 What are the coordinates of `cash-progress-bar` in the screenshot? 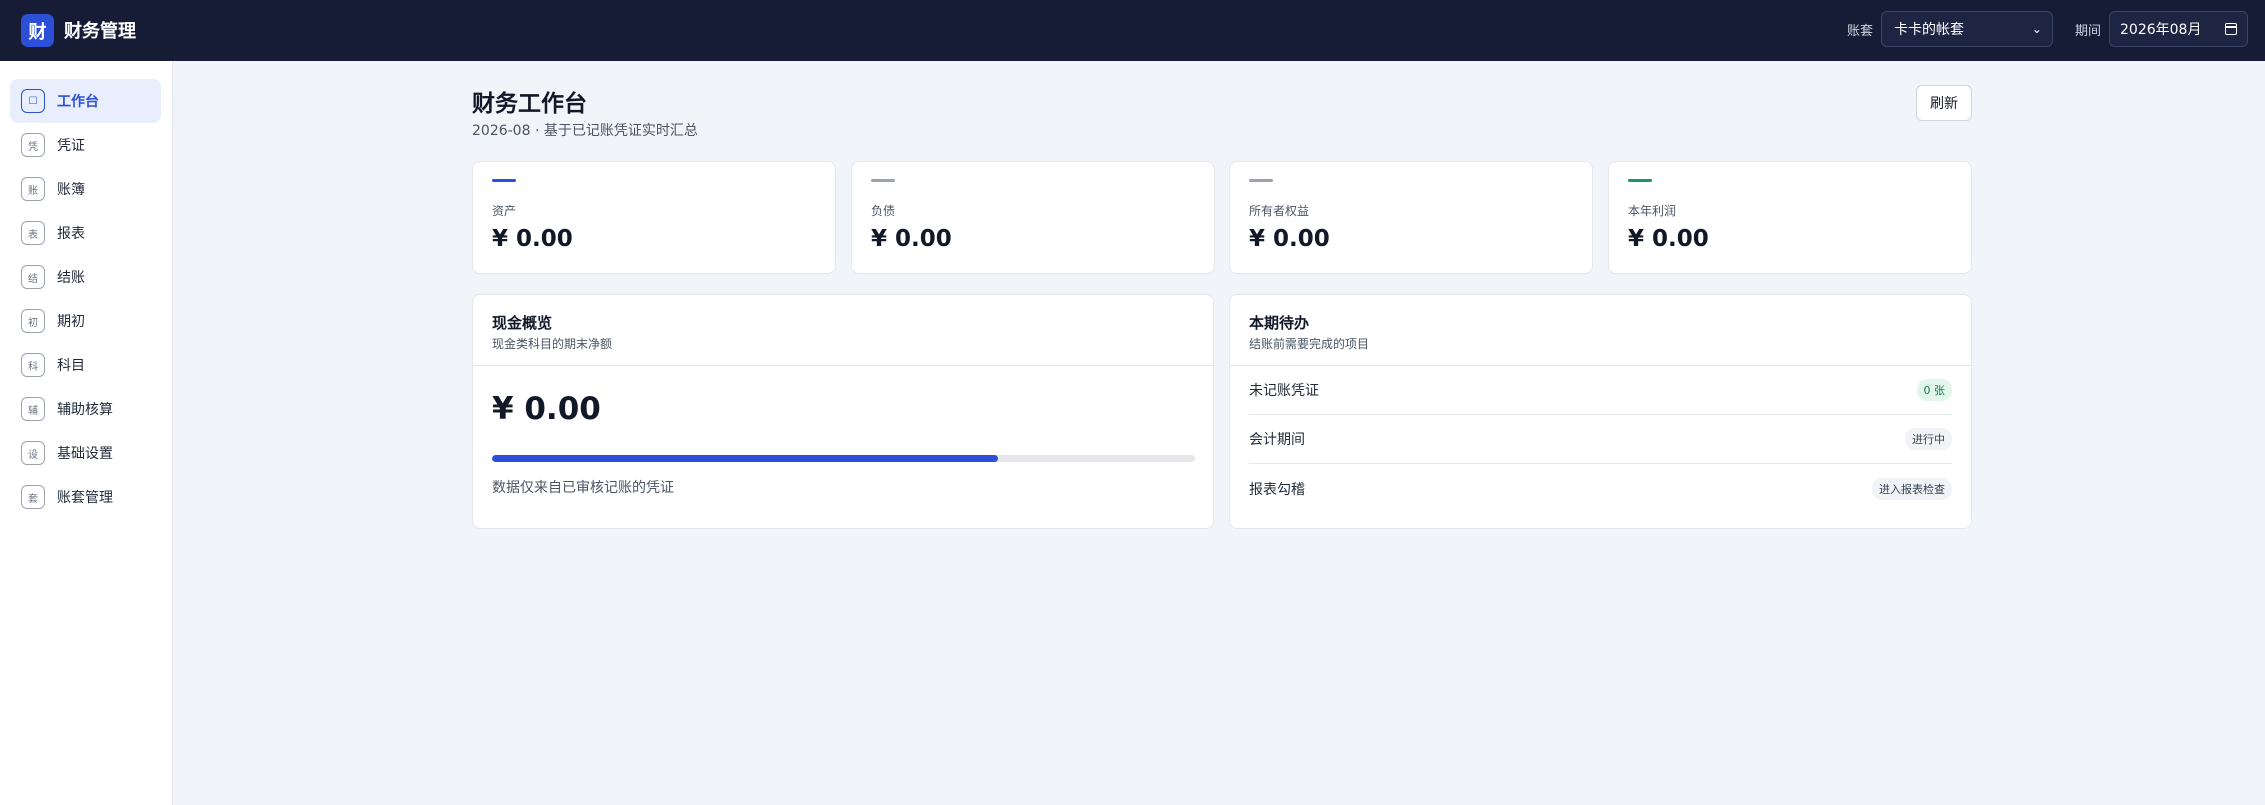 It's located at (843, 458).